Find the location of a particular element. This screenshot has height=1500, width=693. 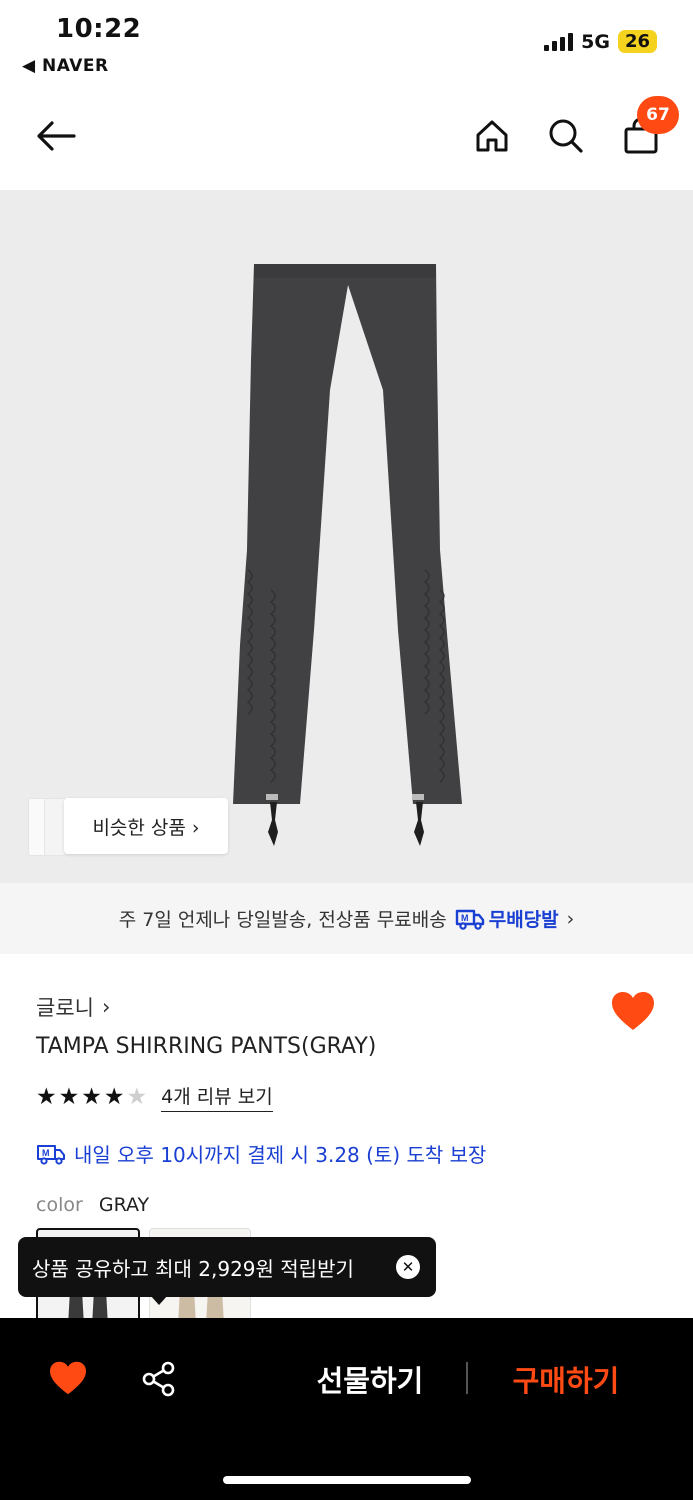

heart-icon is located at coordinates (68, 1380).